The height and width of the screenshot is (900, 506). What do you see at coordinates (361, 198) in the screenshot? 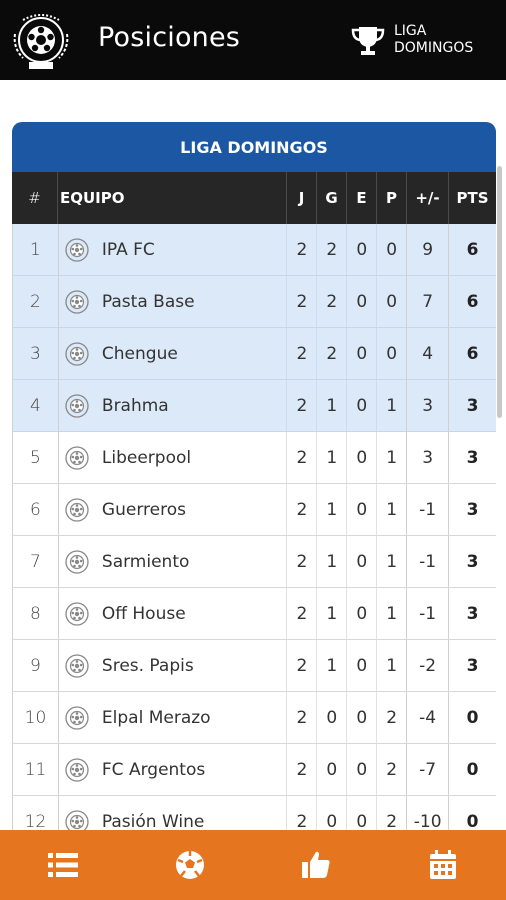
I see `column-header-drawn: E` at bounding box center [361, 198].